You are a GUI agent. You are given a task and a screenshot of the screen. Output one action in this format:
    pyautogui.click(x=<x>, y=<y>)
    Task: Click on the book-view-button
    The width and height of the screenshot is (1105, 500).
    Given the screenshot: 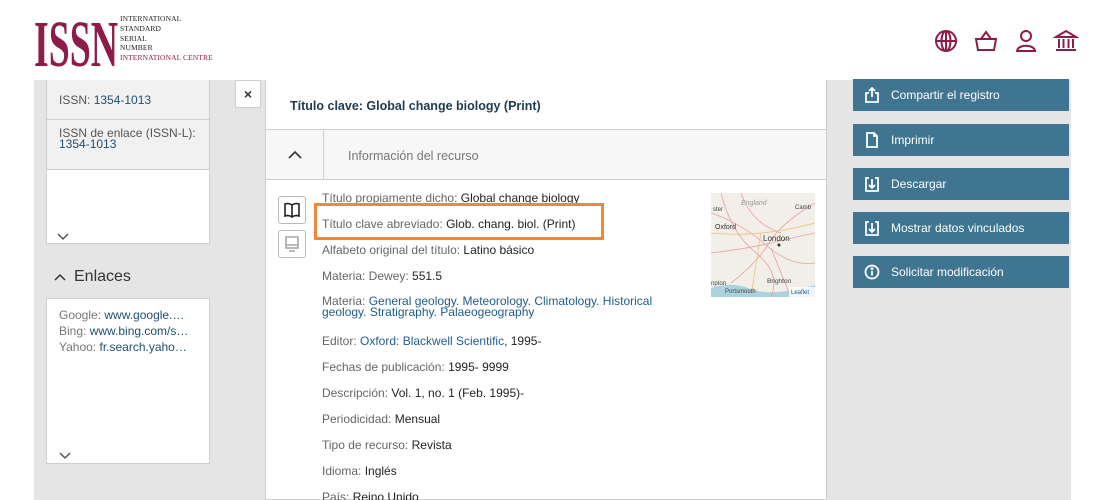 What is the action you would take?
    pyautogui.click(x=292, y=210)
    